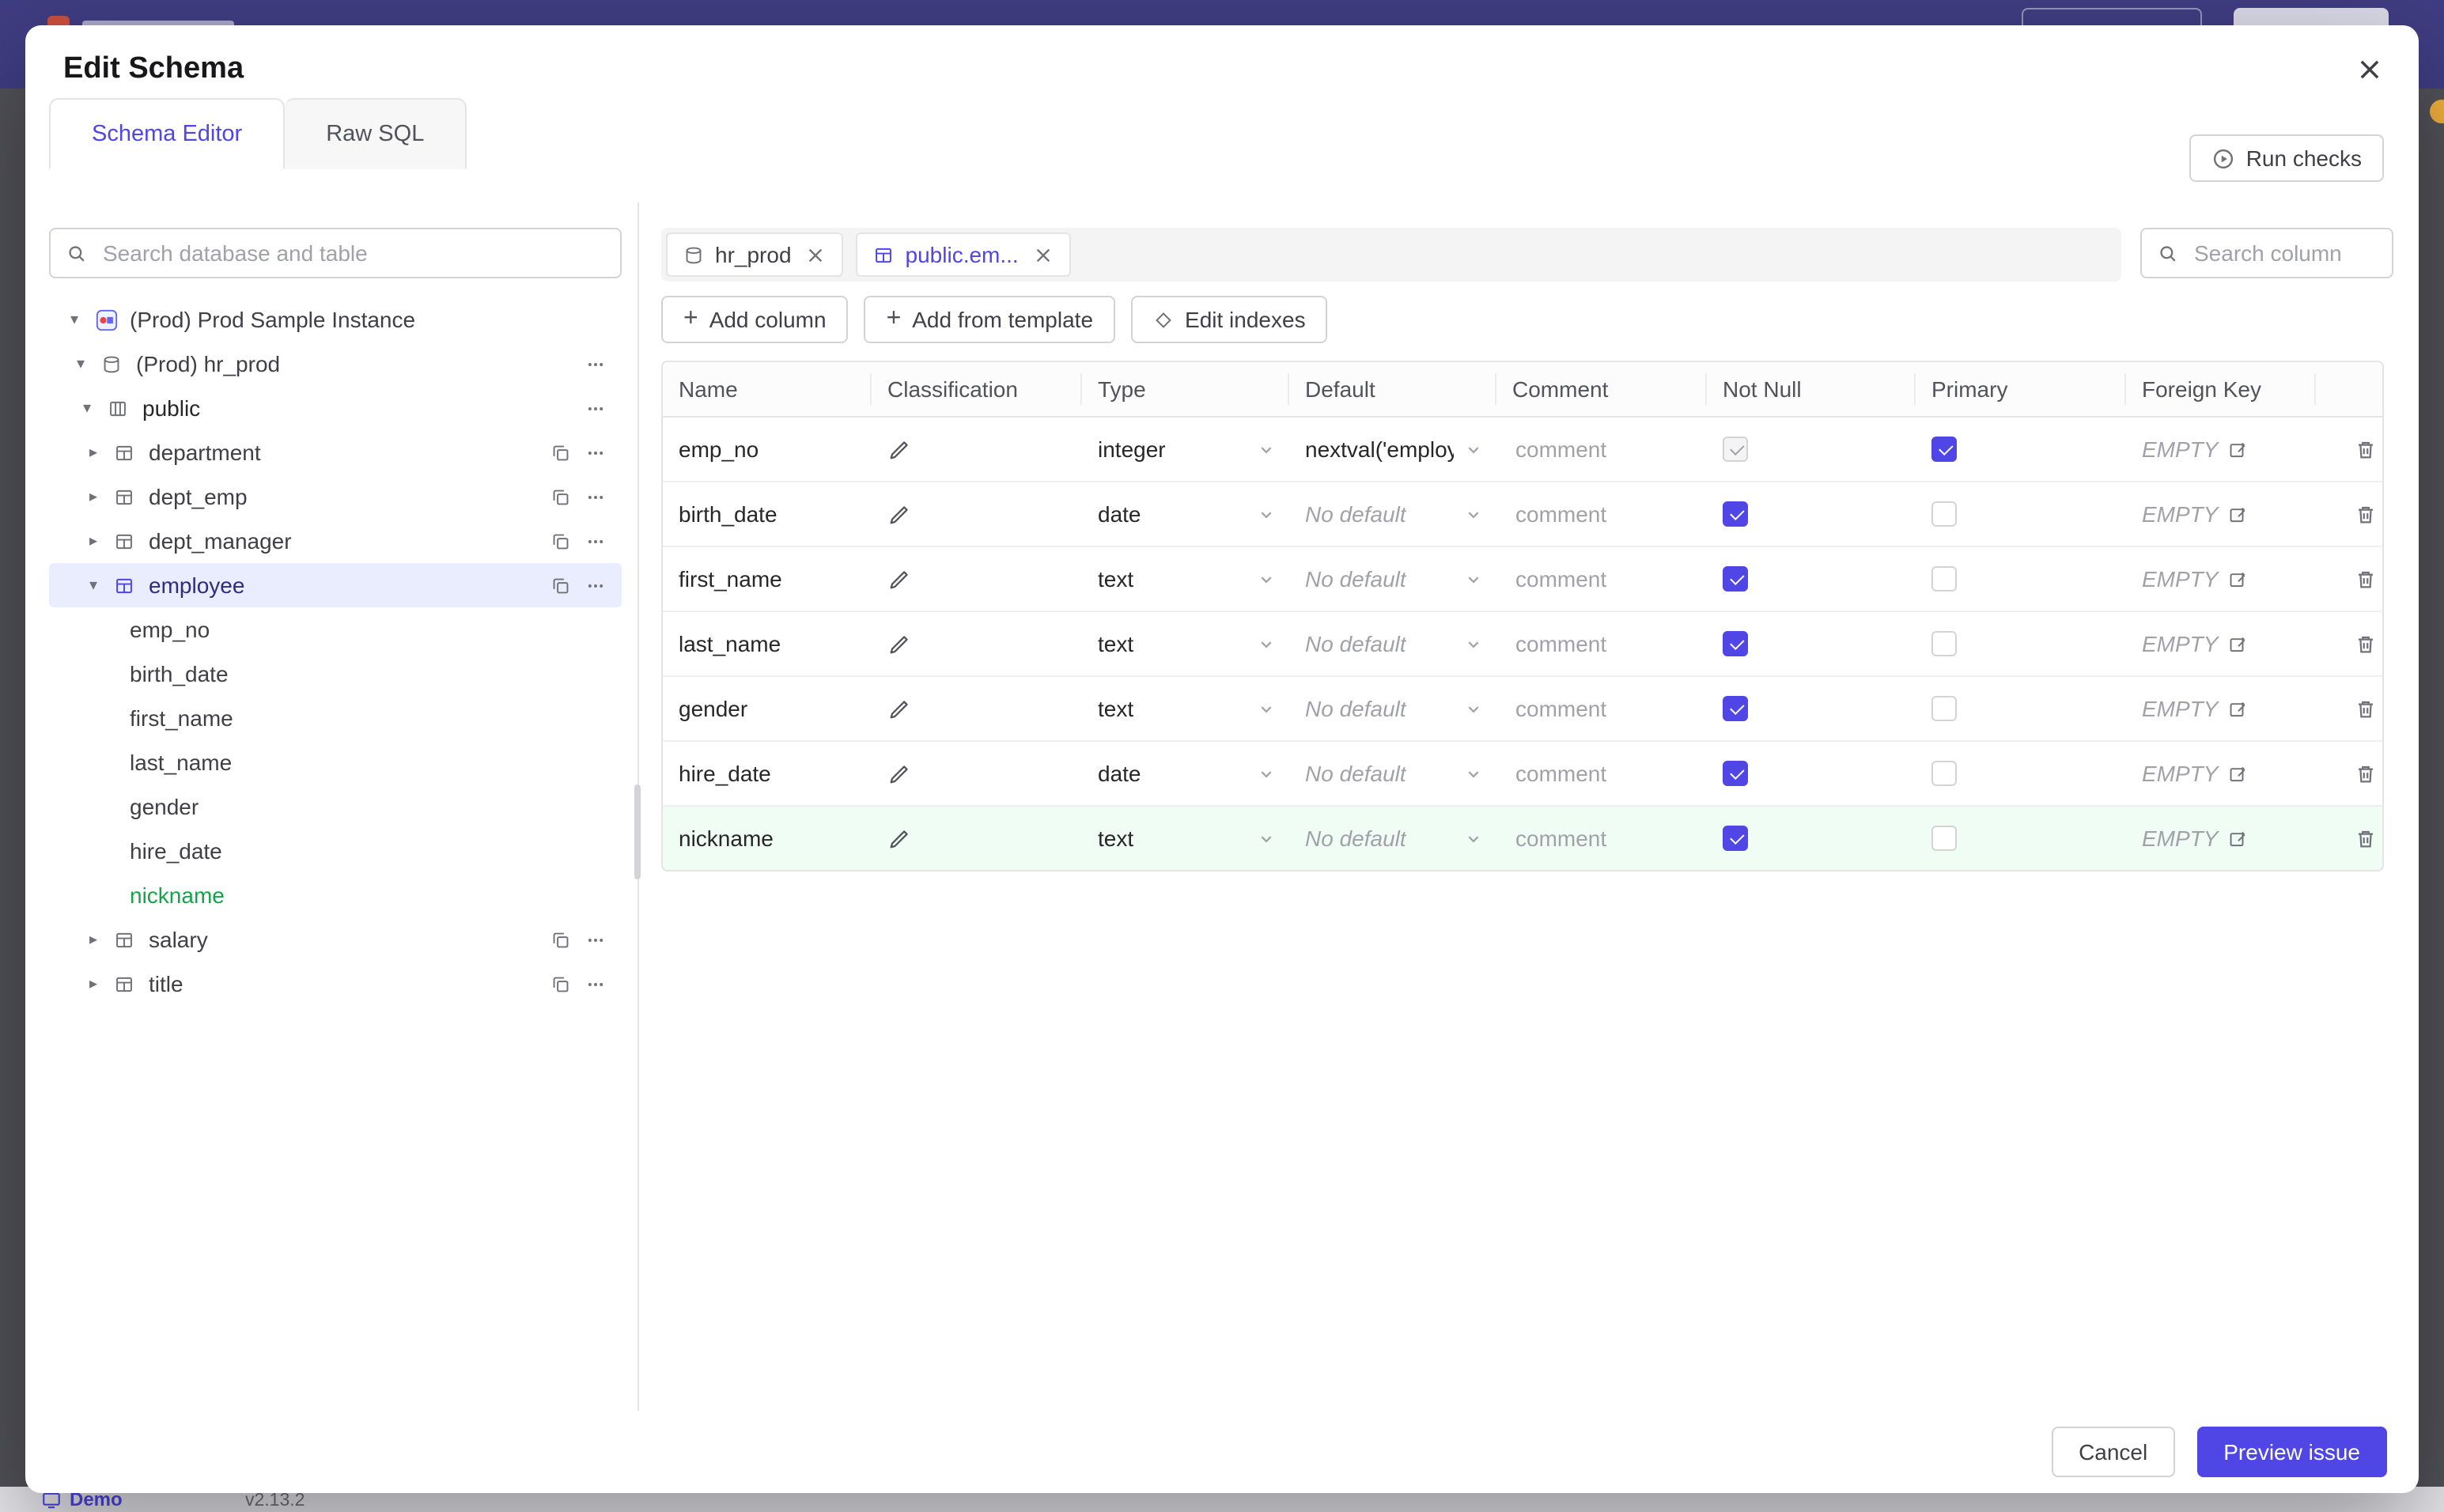 The width and height of the screenshot is (2444, 1512). I want to click on tree-item-column-emp-no: emp_no, so click(335, 630).